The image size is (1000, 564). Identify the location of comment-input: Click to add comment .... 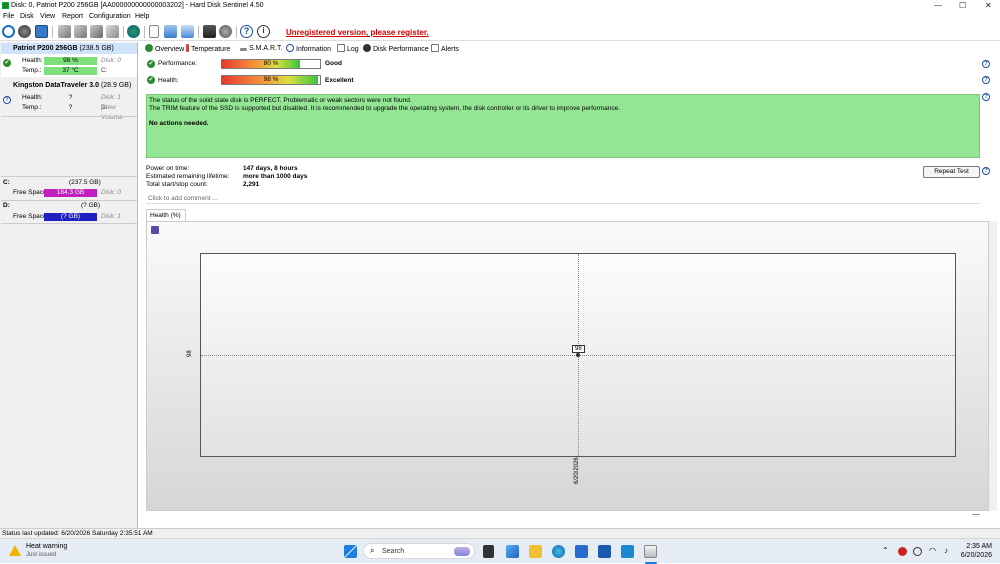
(563, 199).